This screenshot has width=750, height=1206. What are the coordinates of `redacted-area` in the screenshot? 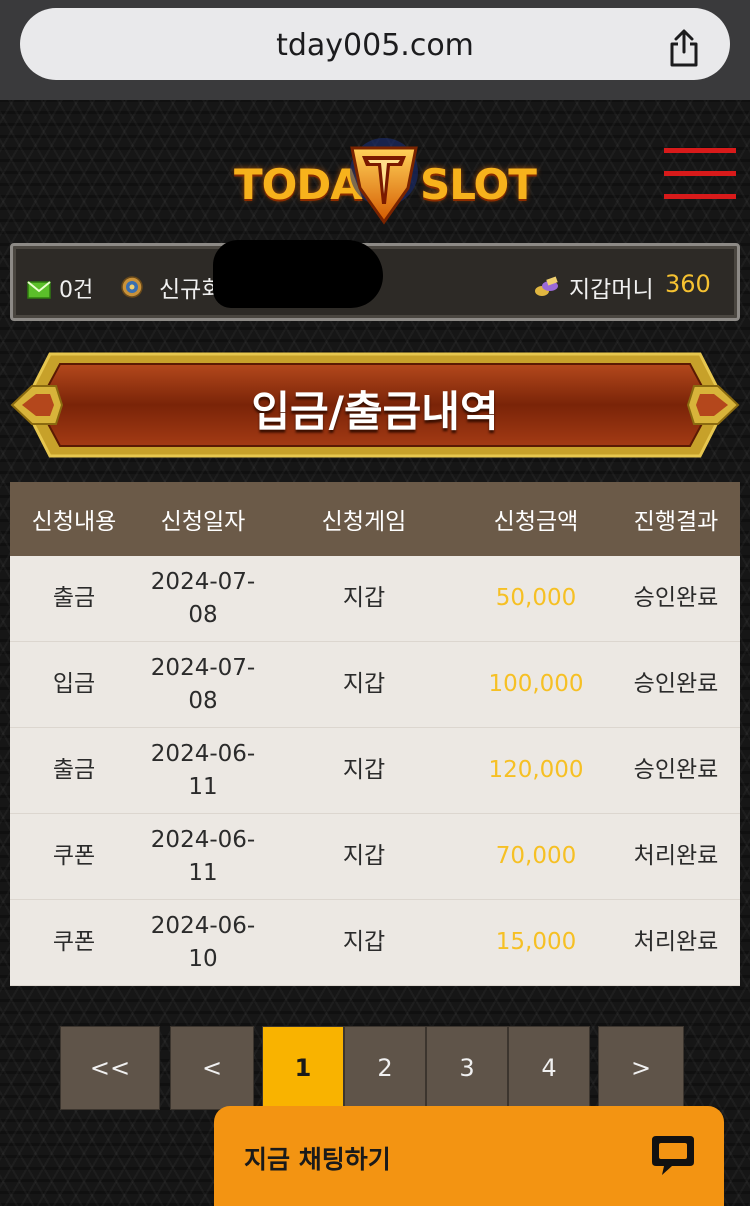 It's located at (298, 274).